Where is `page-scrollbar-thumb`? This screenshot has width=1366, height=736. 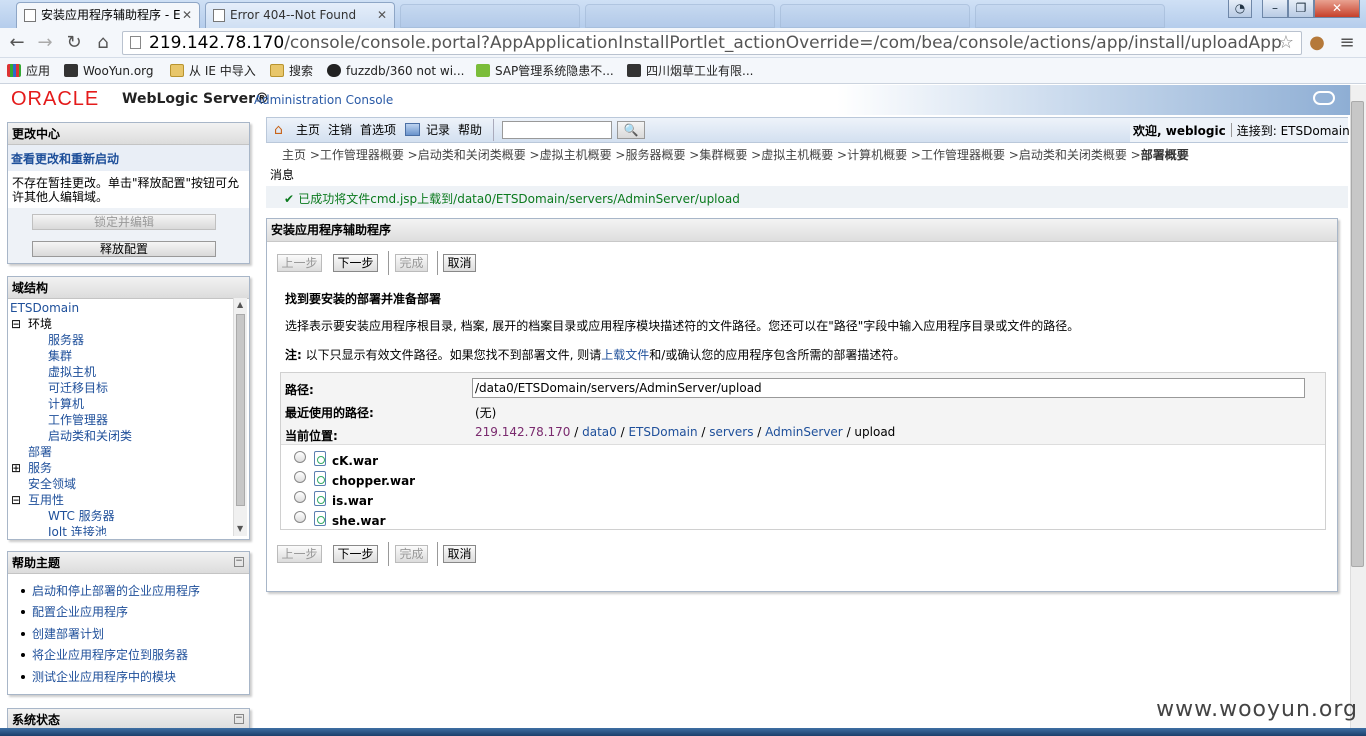
page-scrollbar-thumb is located at coordinates (1357, 334).